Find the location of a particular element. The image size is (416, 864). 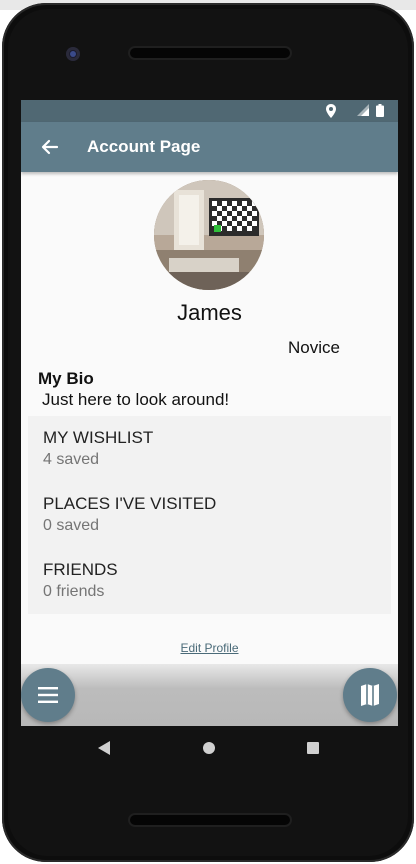

page-title: Account Page is located at coordinates (144, 146).